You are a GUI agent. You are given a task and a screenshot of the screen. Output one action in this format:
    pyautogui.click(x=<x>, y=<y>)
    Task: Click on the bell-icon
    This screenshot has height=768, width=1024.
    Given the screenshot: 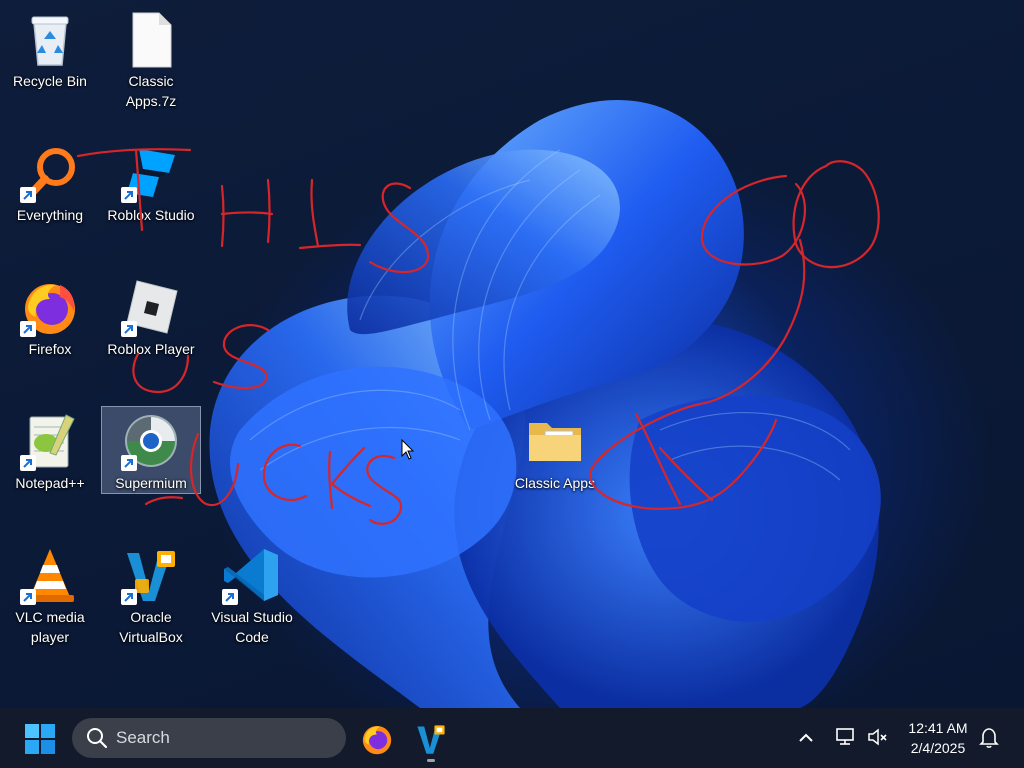 What is the action you would take?
    pyautogui.click(x=989, y=738)
    